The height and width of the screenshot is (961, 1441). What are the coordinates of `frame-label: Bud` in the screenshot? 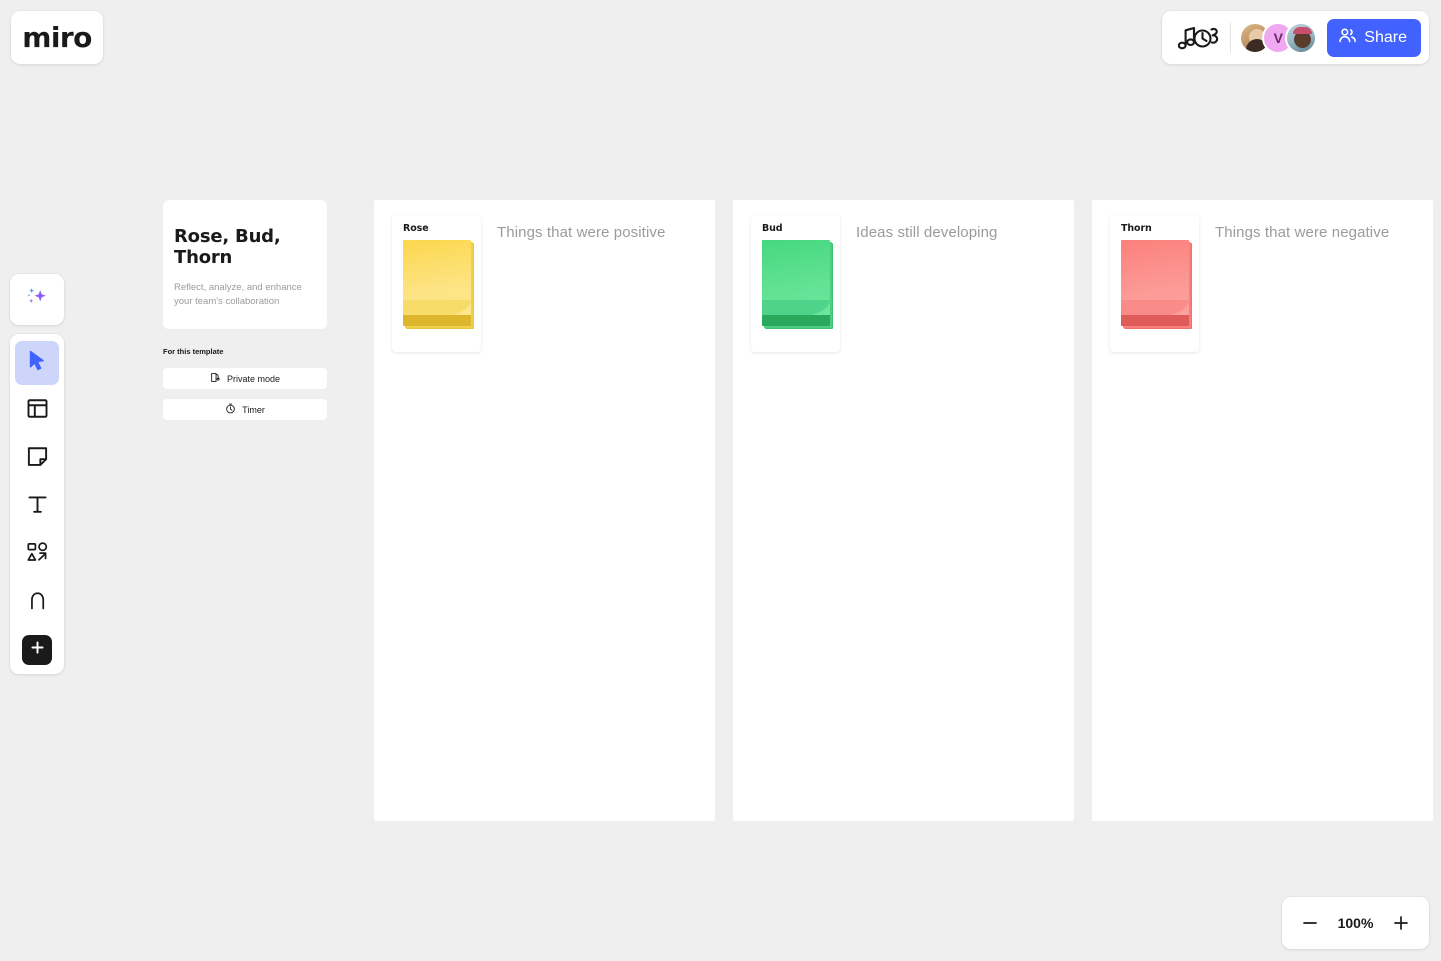 It's located at (772, 228).